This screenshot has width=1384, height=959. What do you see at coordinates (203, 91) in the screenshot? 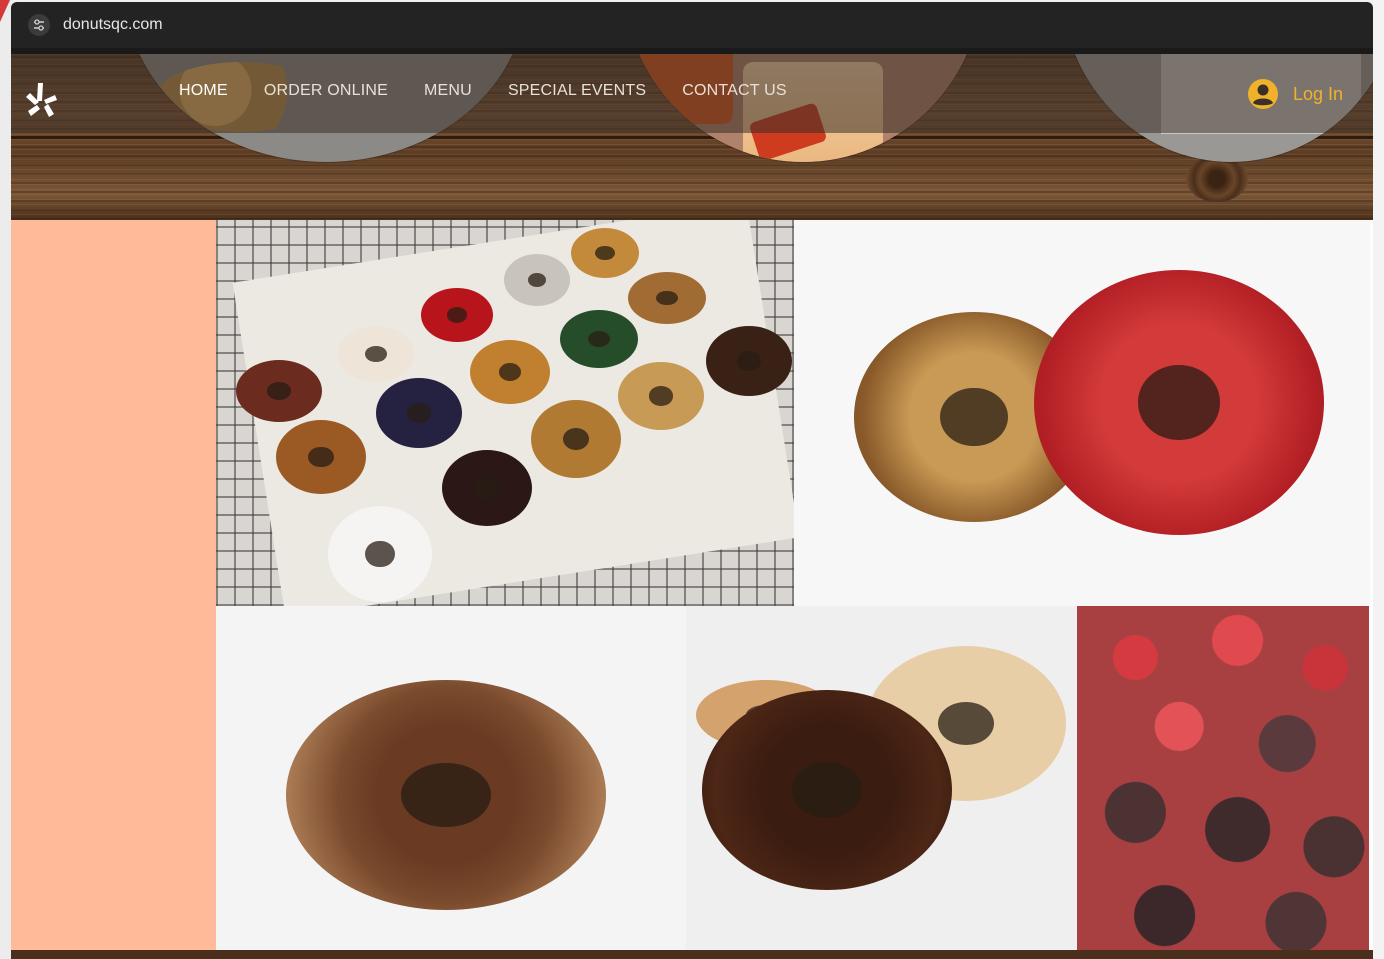
I see `nav-home: HOME` at bounding box center [203, 91].